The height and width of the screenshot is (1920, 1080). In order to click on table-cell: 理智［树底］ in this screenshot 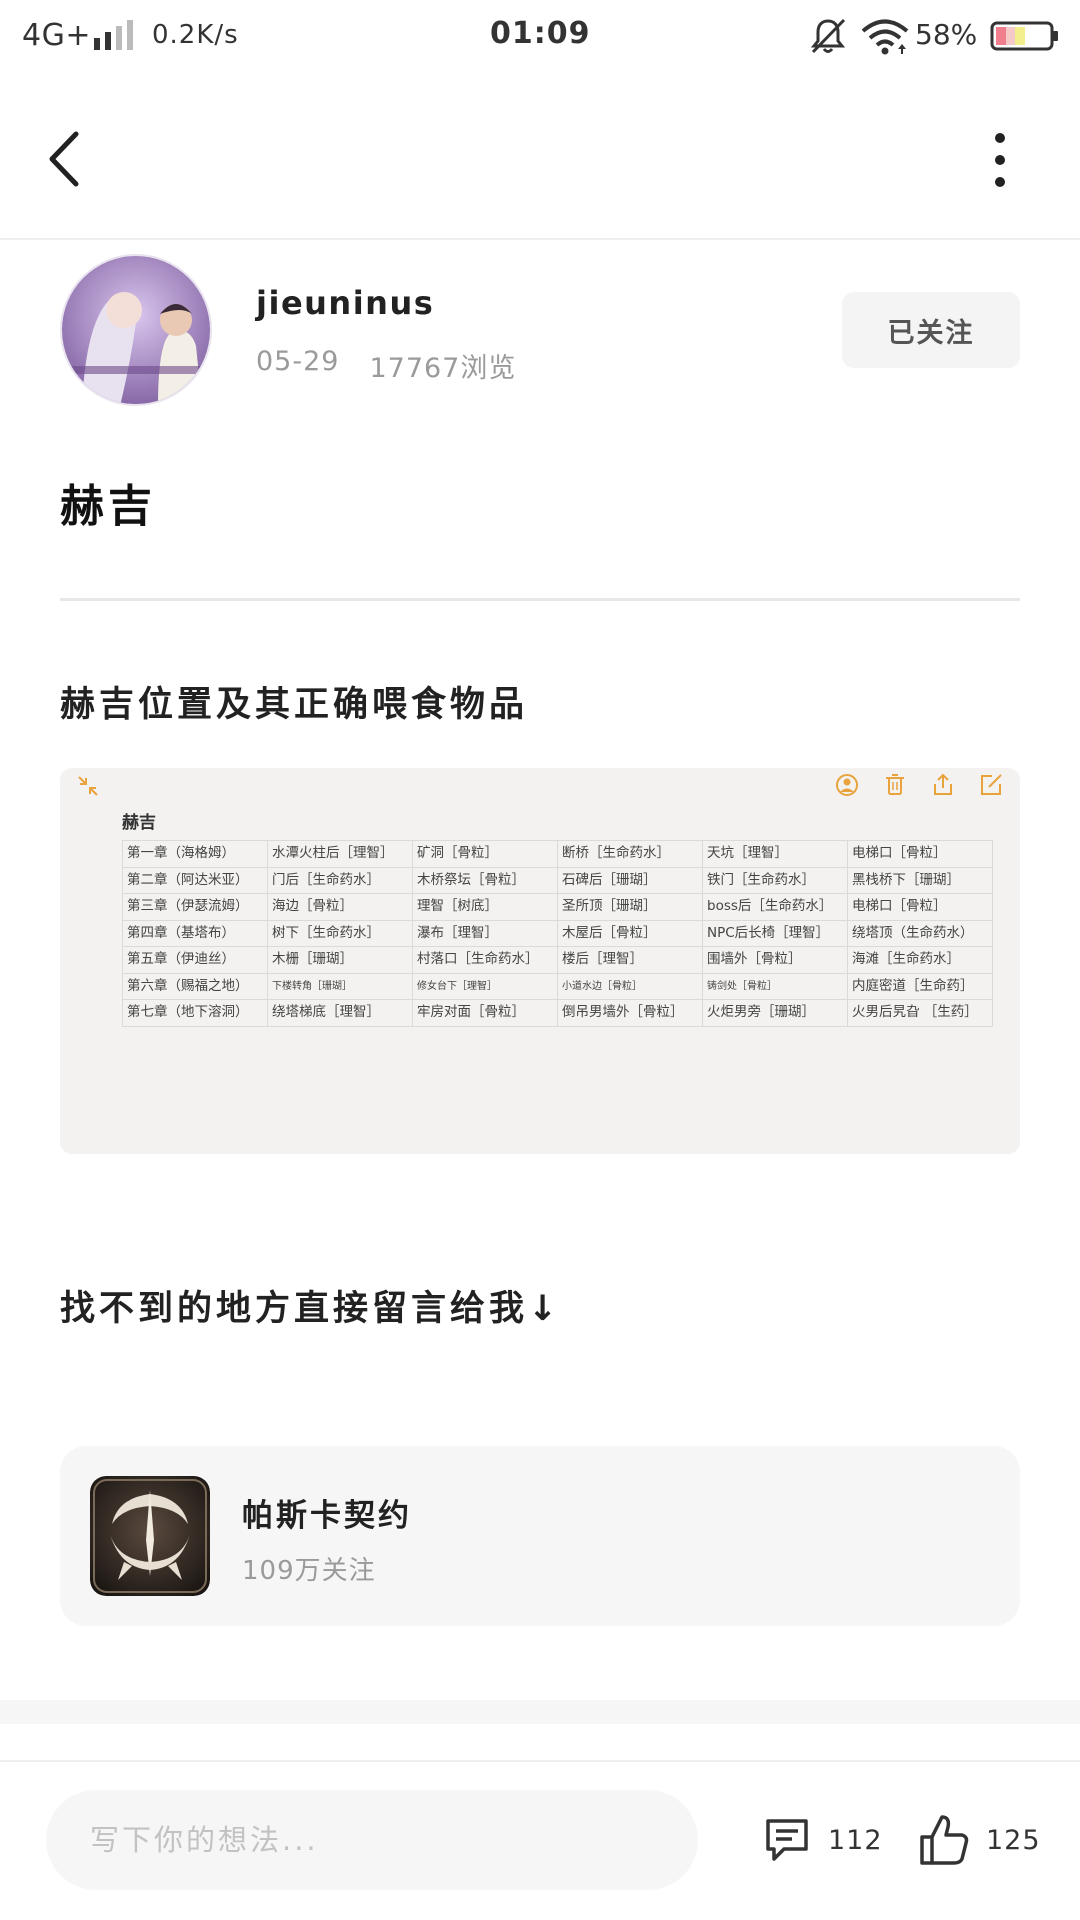, I will do `click(485, 907)`.